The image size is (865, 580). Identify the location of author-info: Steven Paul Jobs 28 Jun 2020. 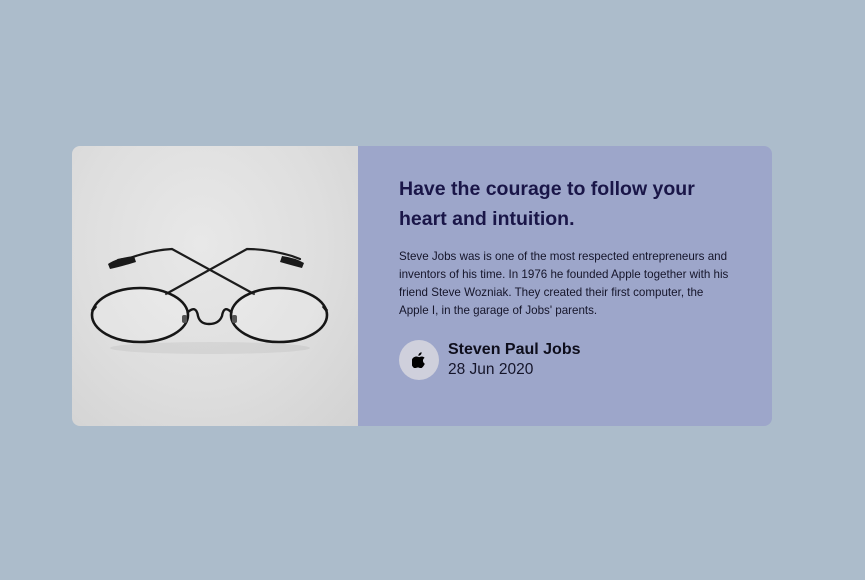
(514, 360).